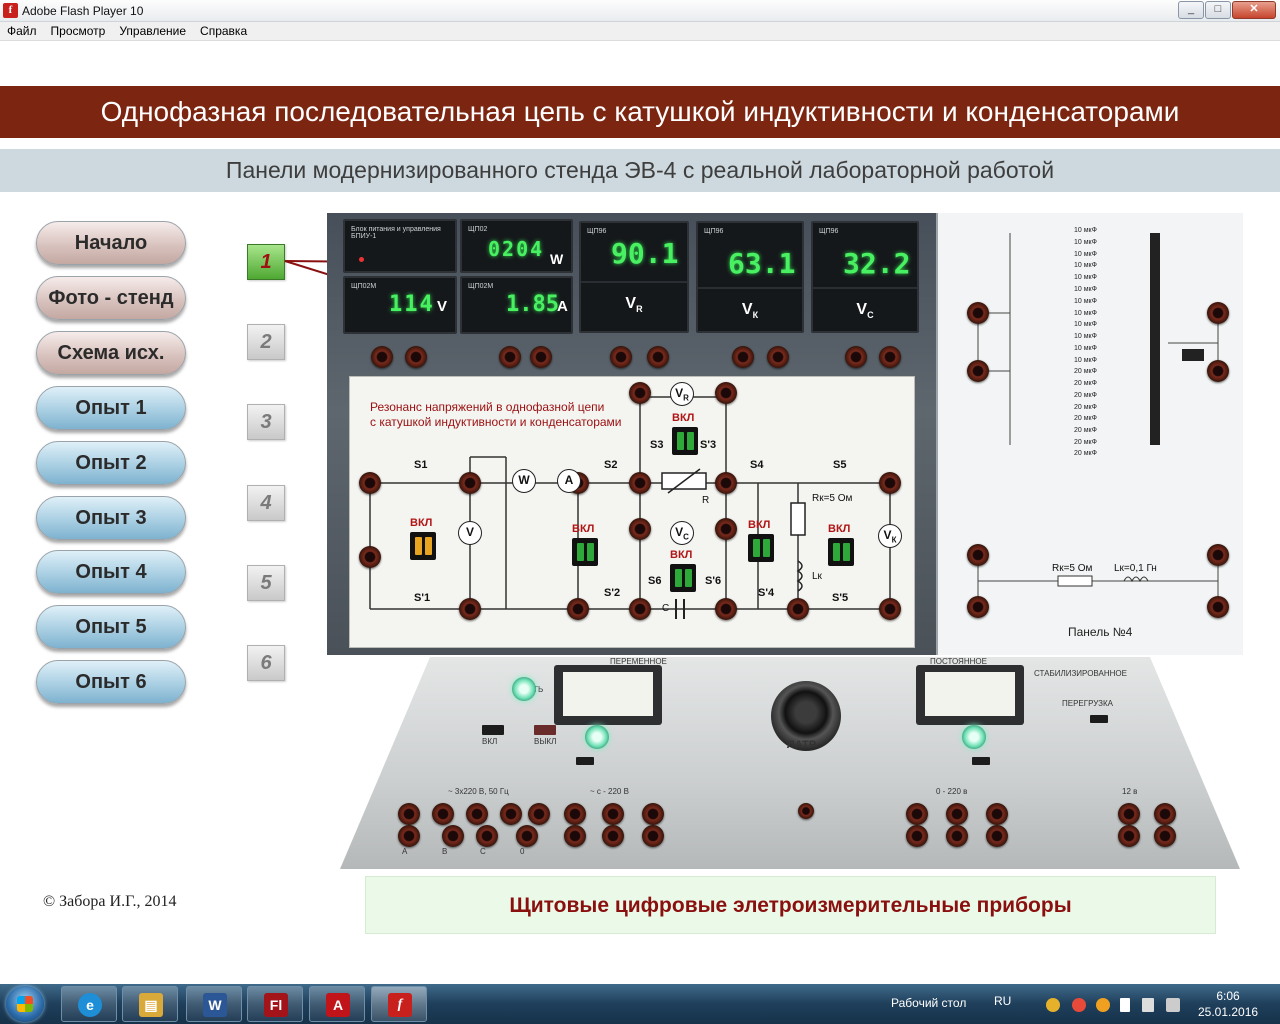 The width and height of the screenshot is (1280, 1024). What do you see at coordinates (150, 1004) in the screenshot?
I see `taskbar-explorer-button: ▤` at bounding box center [150, 1004].